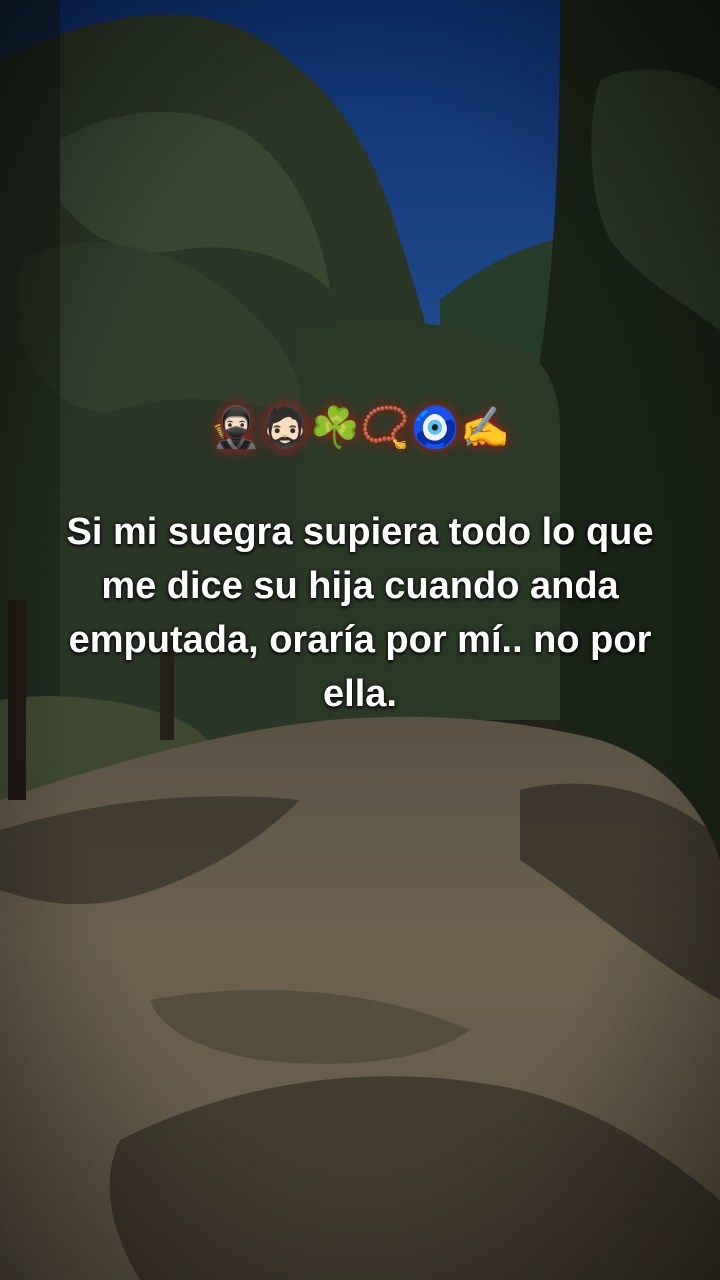  Describe the element at coordinates (436, 428) in the screenshot. I see `nazar-amulet-emoji-icon: 🧿` at that location.